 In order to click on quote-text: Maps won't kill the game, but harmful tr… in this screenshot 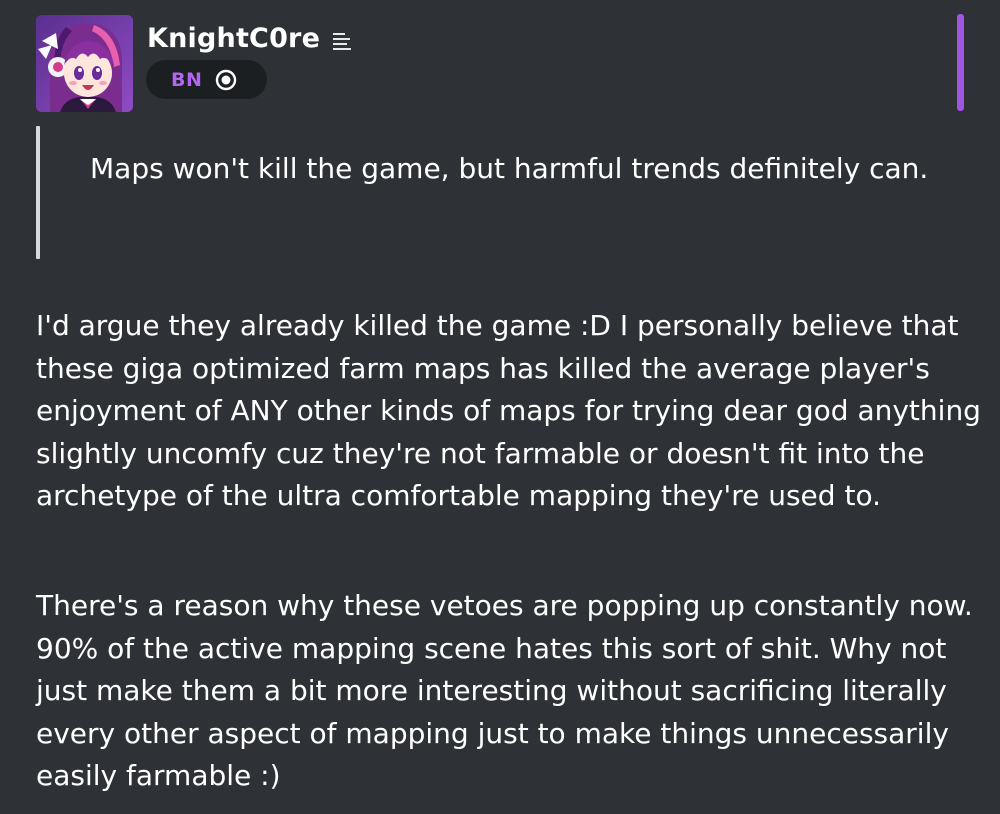, I will do `click(509, 168)`.